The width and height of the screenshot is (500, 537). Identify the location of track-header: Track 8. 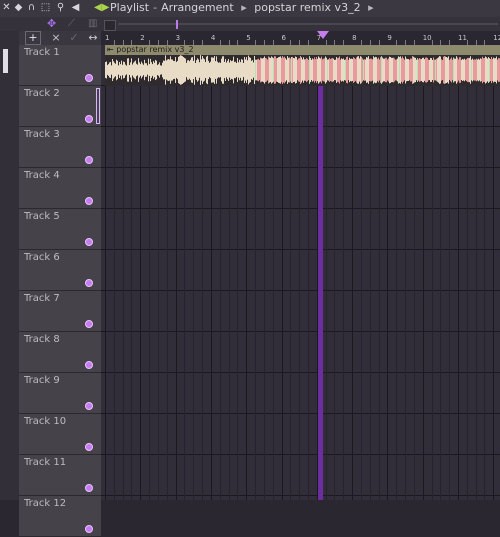
(60, 352).